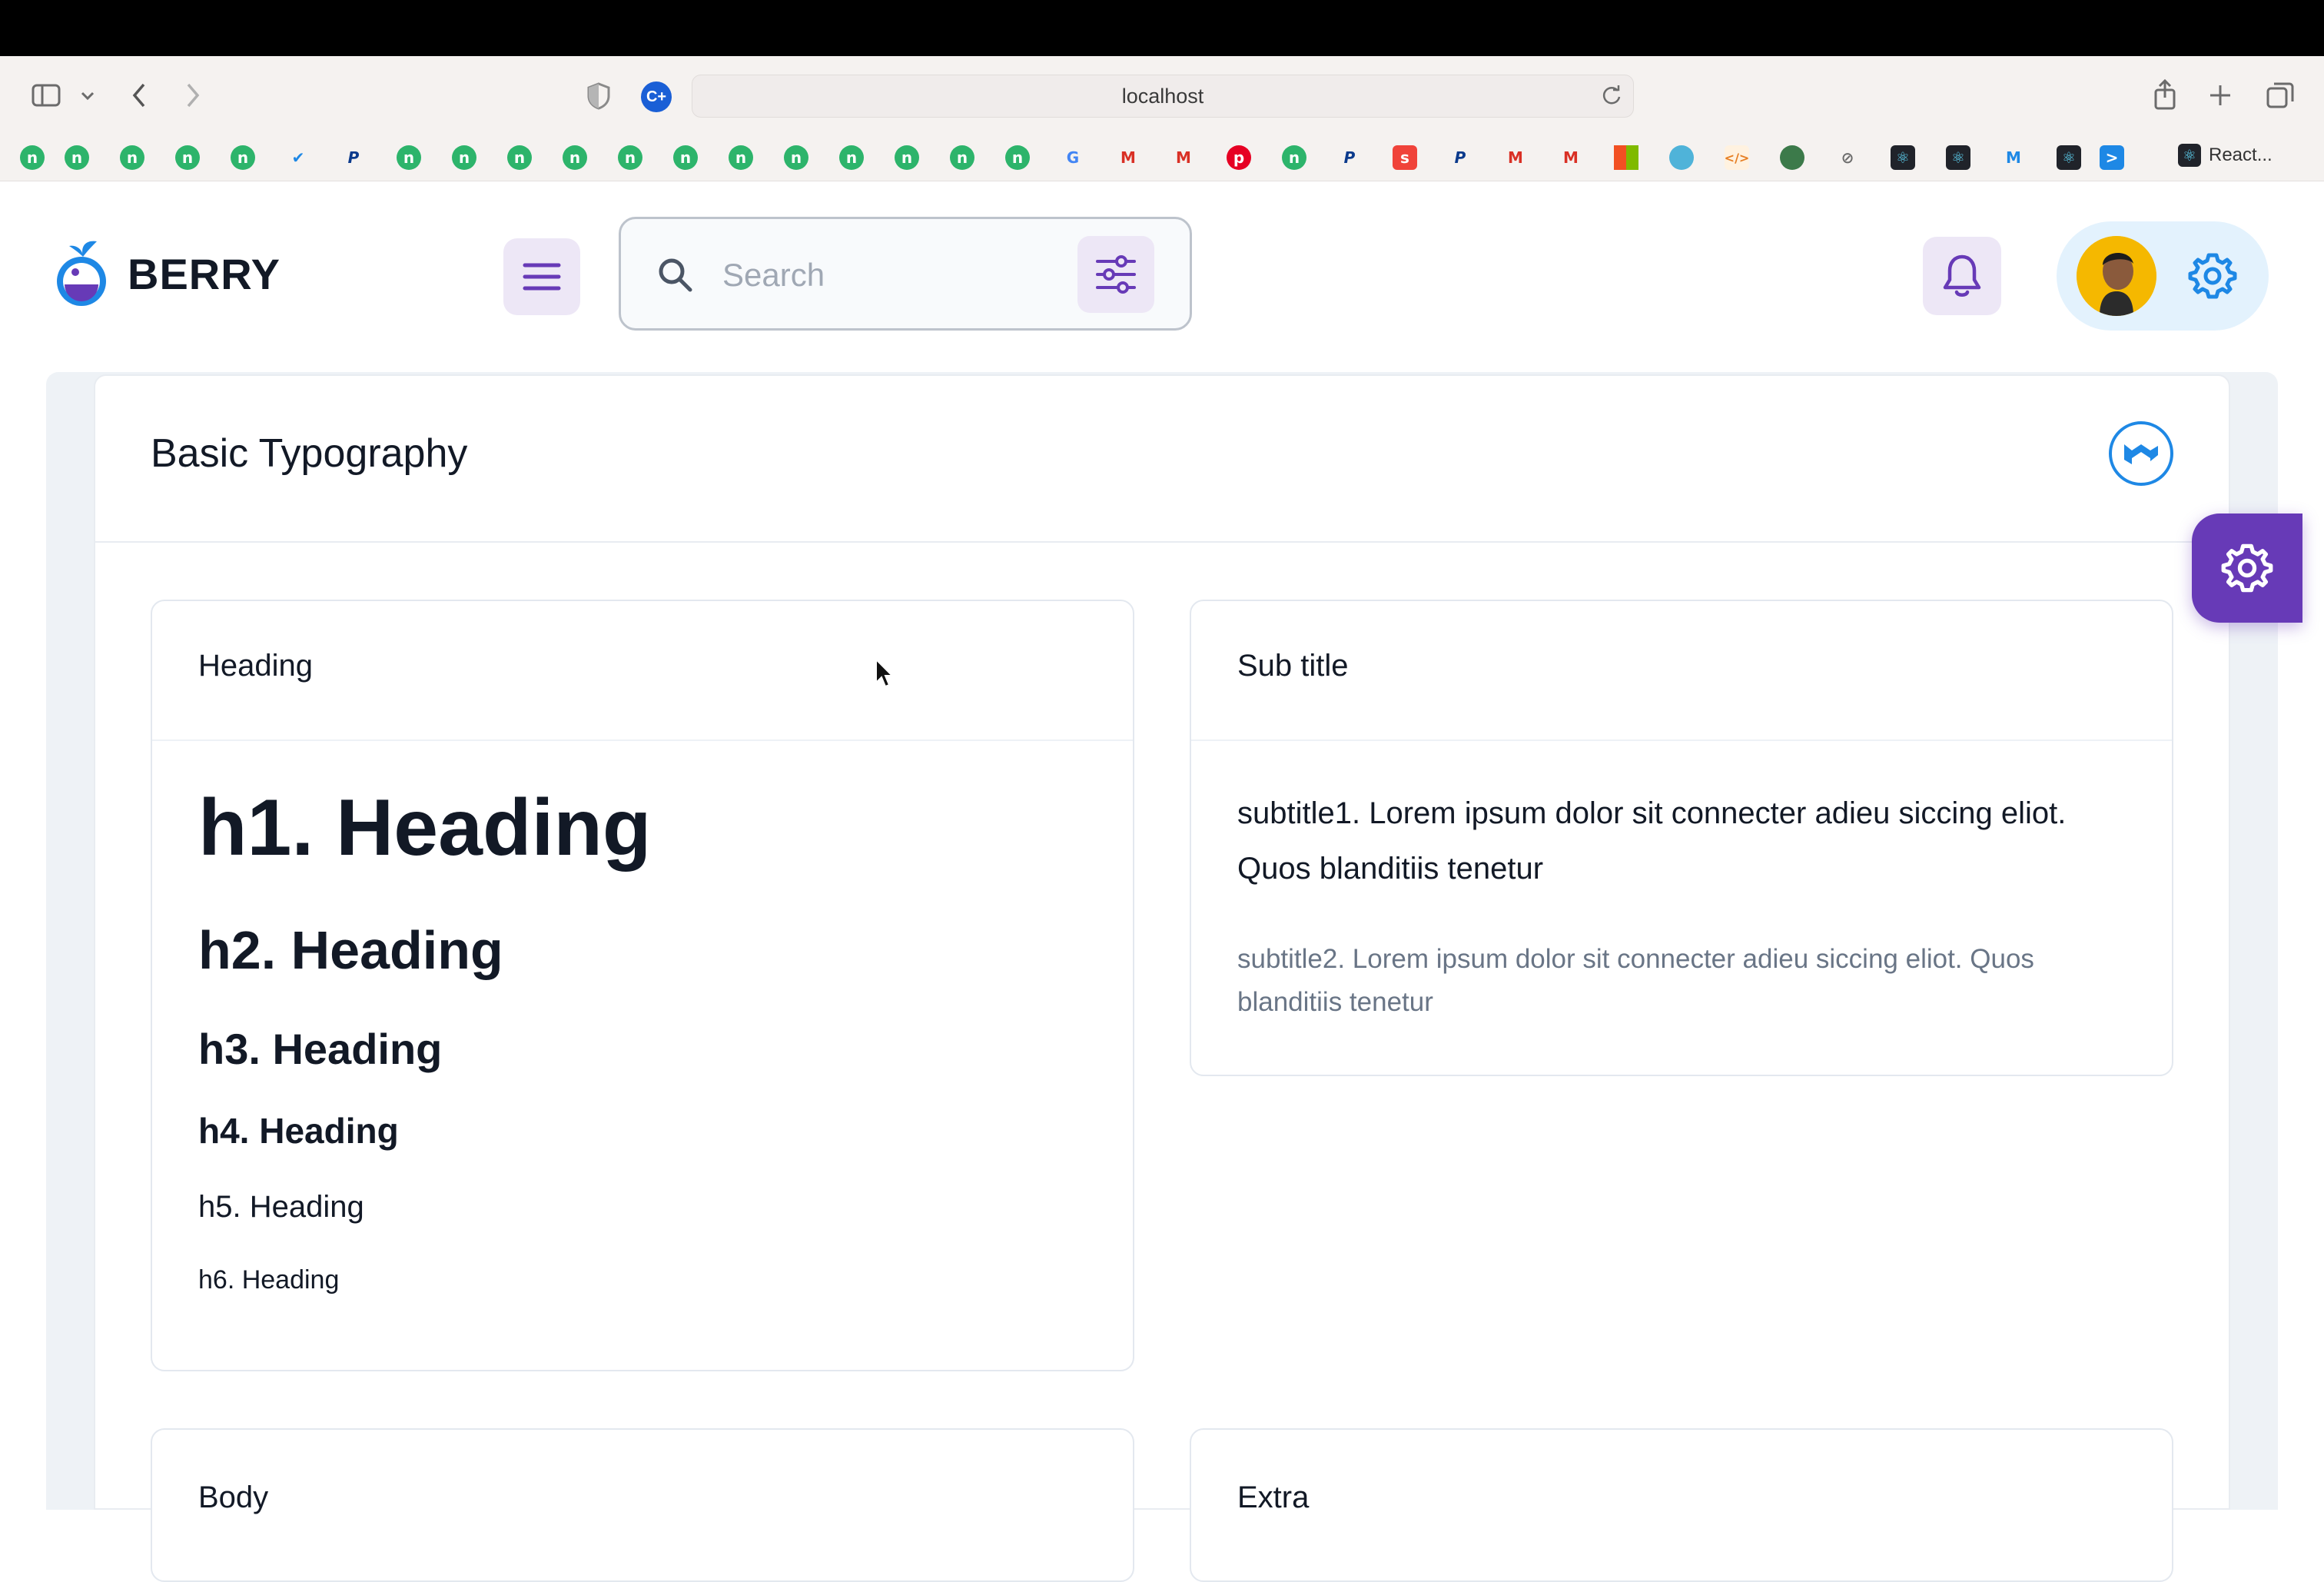 The width and height of the screenshot is (2324, 1582). Describe the element at coordinates (675, 275) in the screenshot. I see `search-icon` at that location.